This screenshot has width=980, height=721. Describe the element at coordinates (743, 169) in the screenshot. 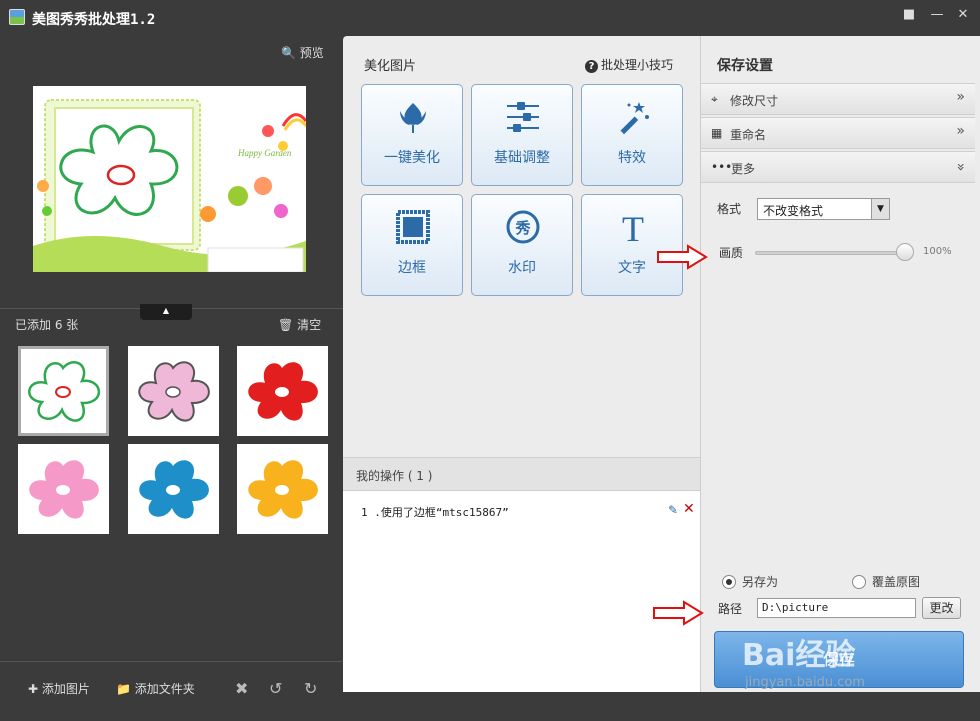

I see `section-label: 更多` at that location.